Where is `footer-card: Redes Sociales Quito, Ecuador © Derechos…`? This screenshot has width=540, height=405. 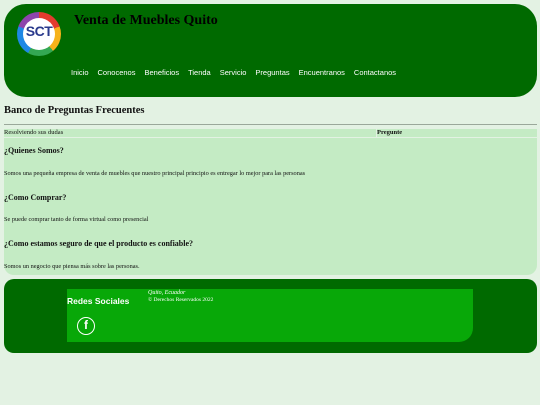
footer-card: Redes Sociales Quito, Ecuador © Derechos… is located at coordinates (270, 315).